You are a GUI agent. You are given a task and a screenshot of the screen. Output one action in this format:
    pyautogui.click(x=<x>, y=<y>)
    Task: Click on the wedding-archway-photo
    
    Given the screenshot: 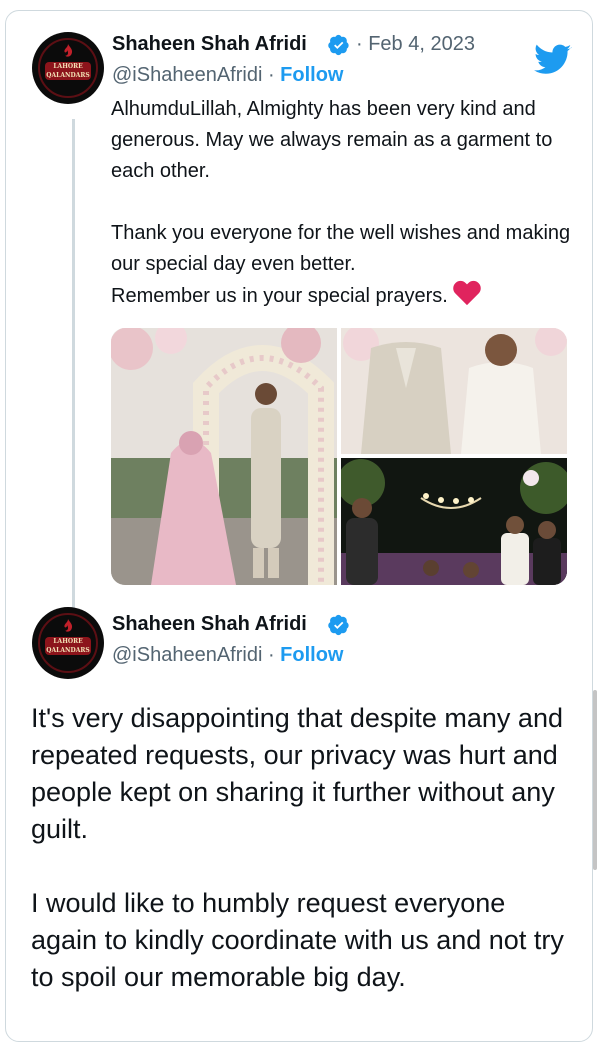 What is the action you would take?
    pyautogui.click(x=224, y=456)
    